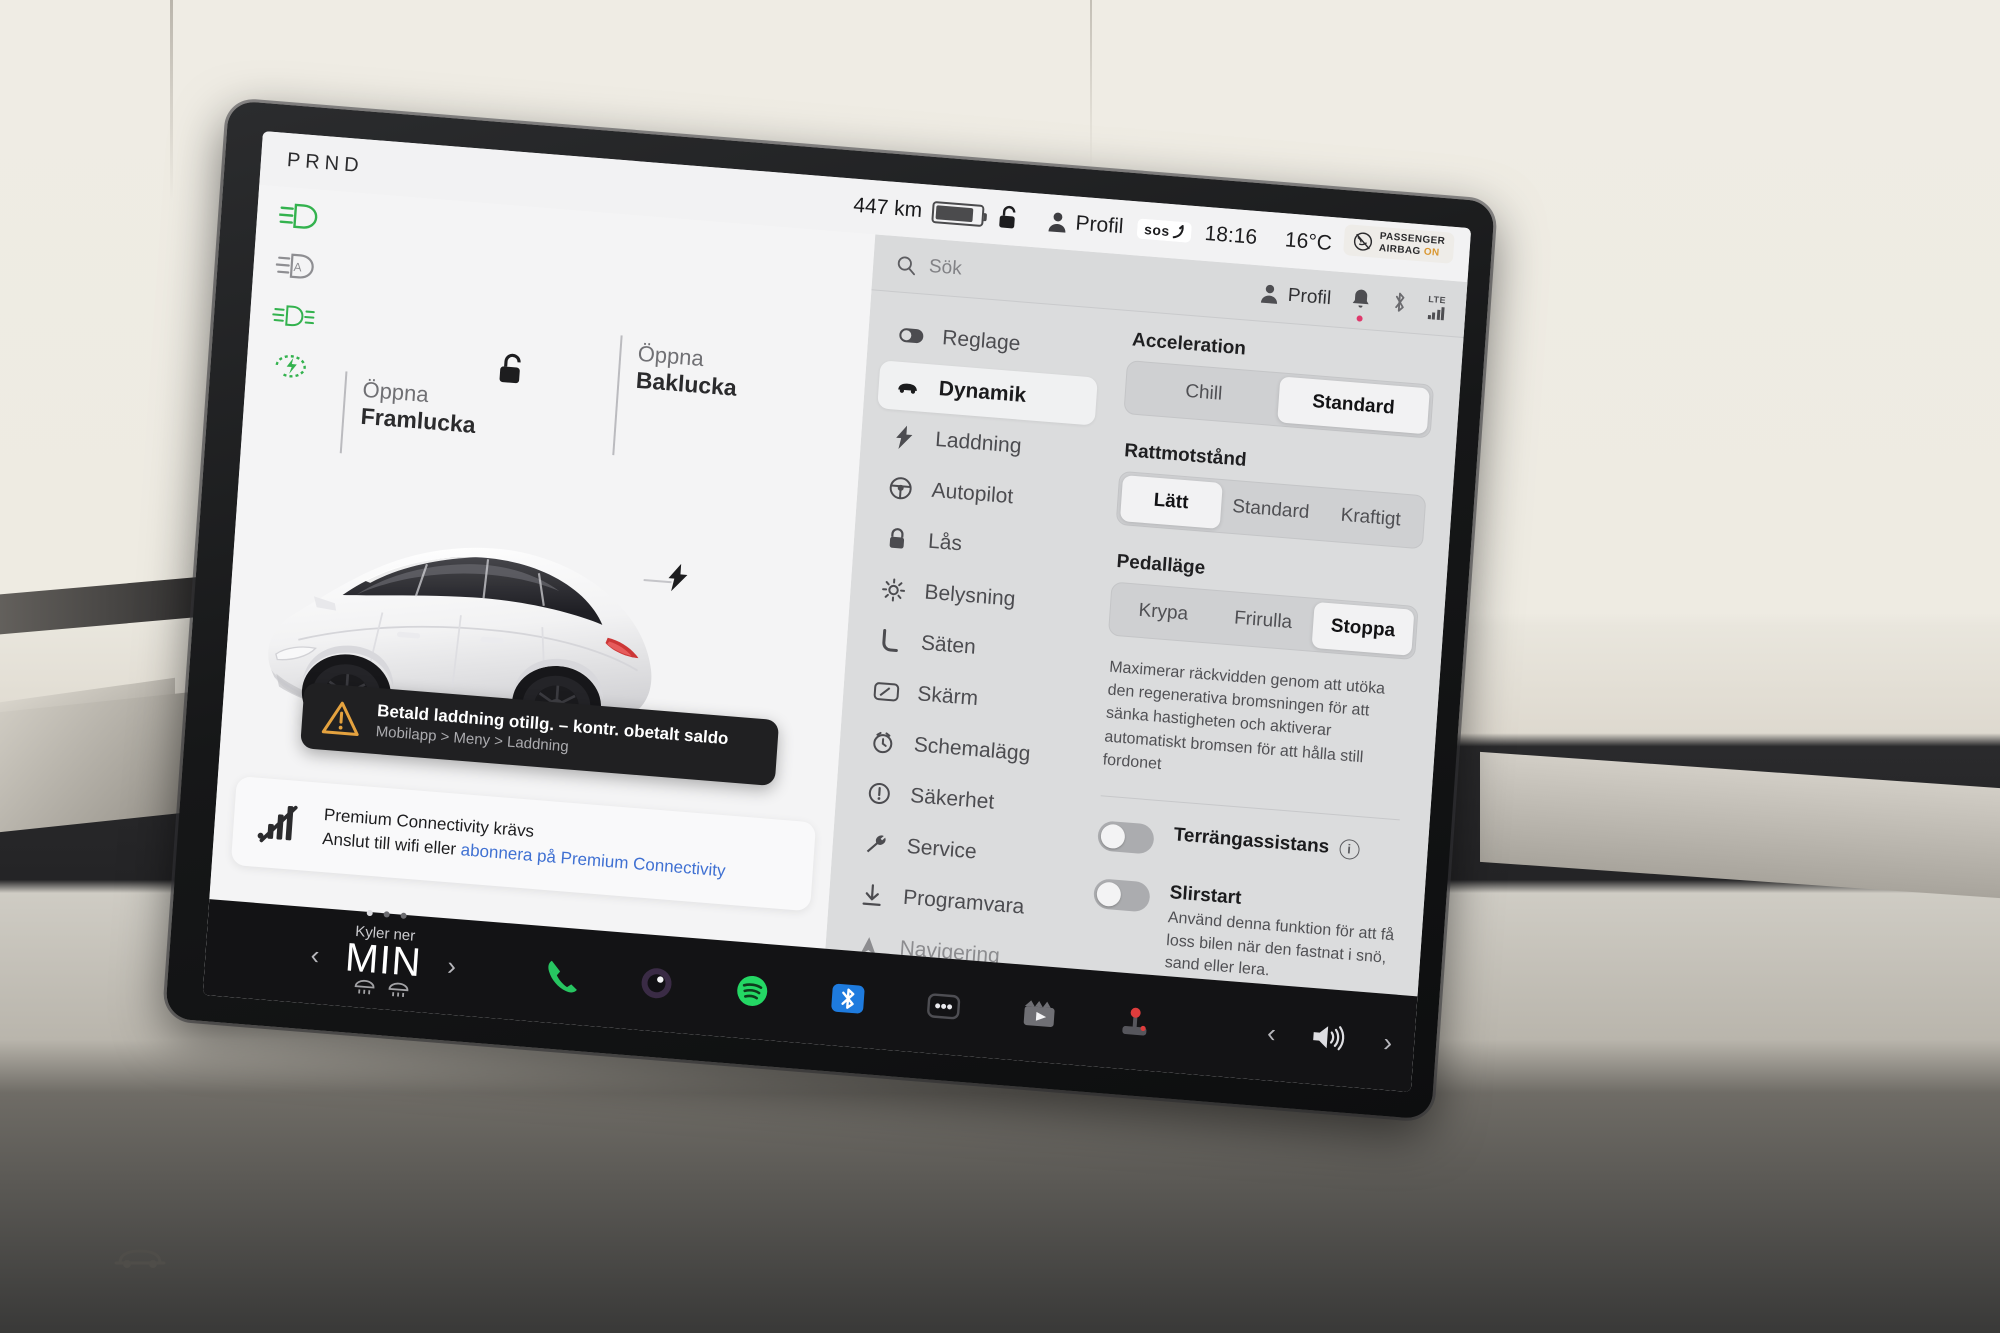  Describe the element at coordinates (978, 442) in the screenshot. I see `sidebar-item-label: Laddning` at that location.